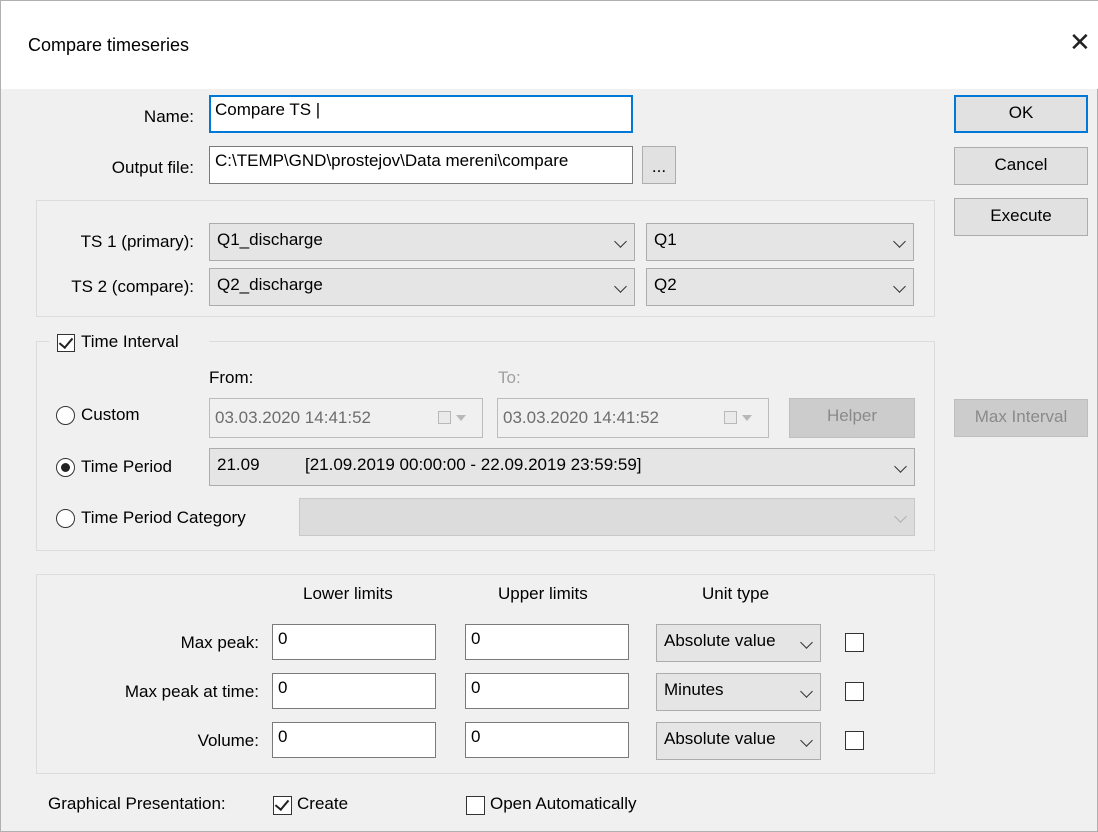 The height and width of the screenshot is (832, 1098). I want to click on time-period-radio, so click(65, 467).